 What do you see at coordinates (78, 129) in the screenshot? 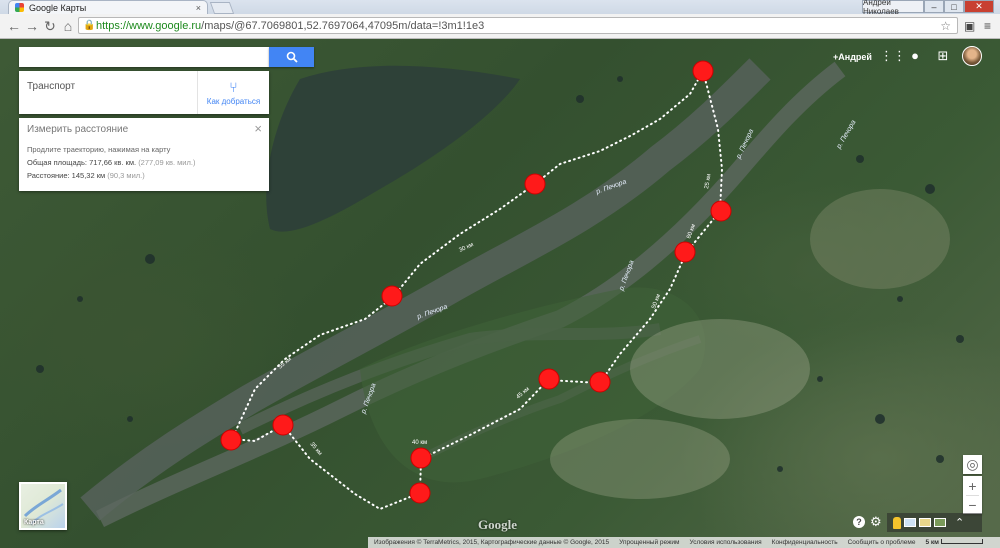
I see `measure-title: Измерить расстояние` at bounding box center [78, 129].